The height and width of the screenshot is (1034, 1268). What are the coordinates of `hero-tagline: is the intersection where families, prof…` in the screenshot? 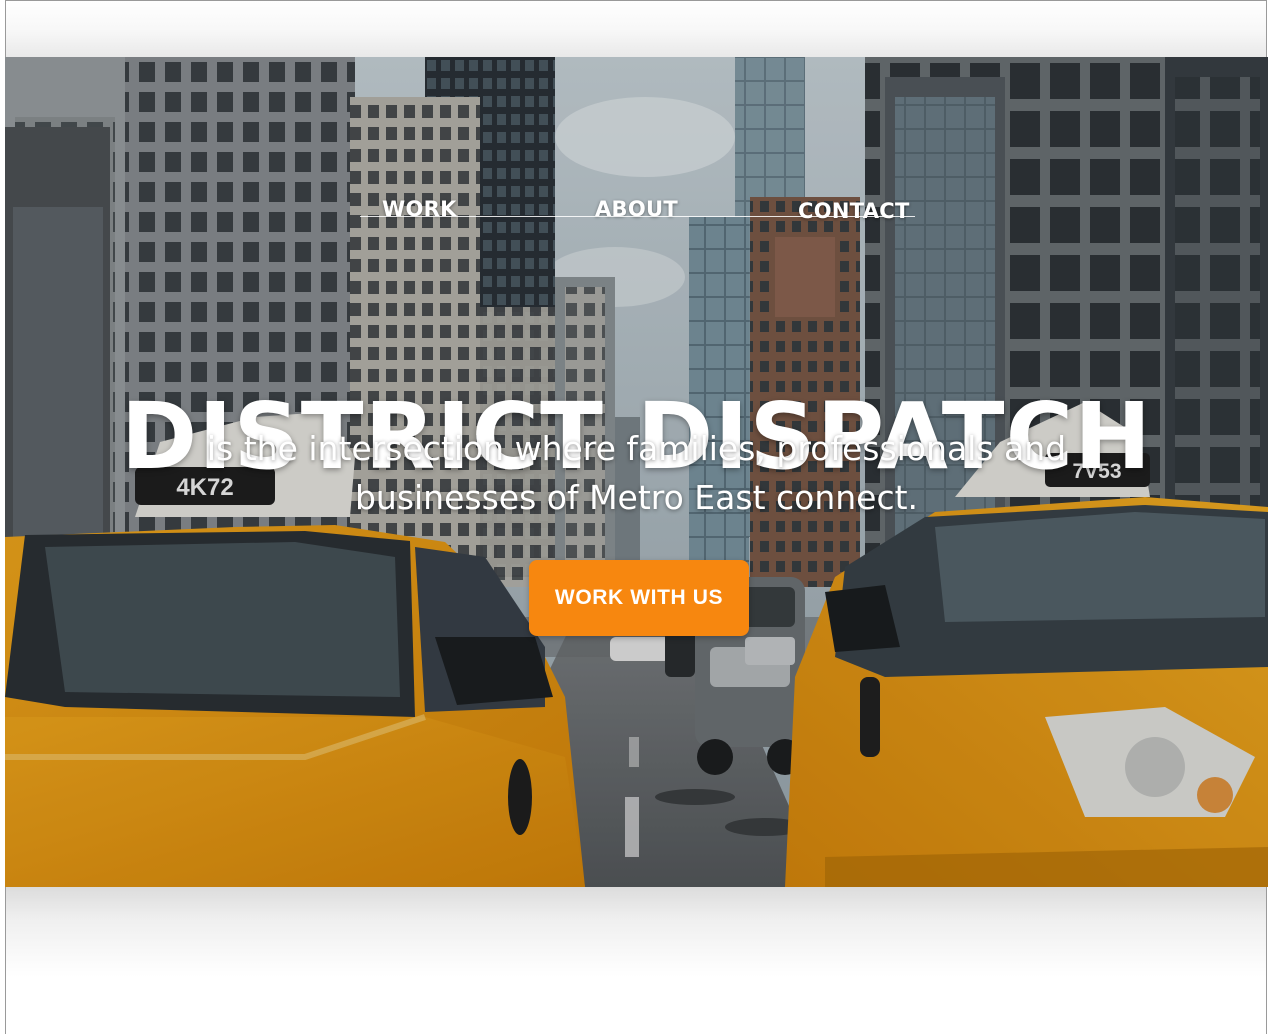 It's located at (636, 473).